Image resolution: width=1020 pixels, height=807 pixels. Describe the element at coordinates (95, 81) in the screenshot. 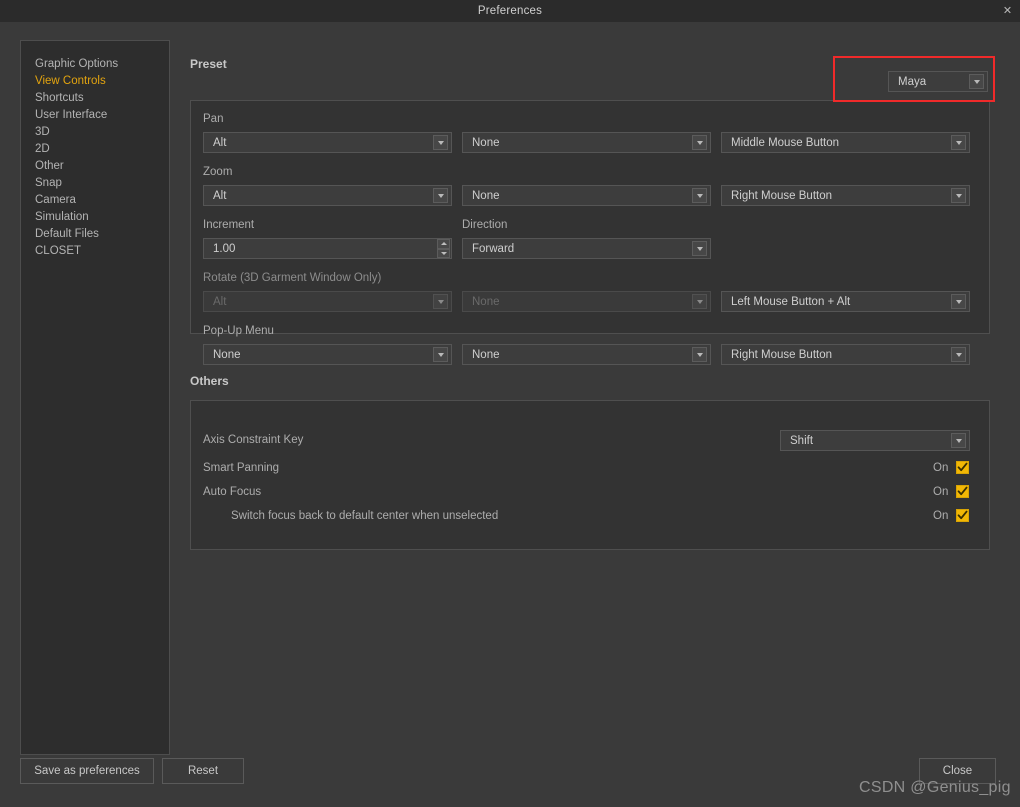

I see `sidebar-item-view-controls: View Controls` at that location.